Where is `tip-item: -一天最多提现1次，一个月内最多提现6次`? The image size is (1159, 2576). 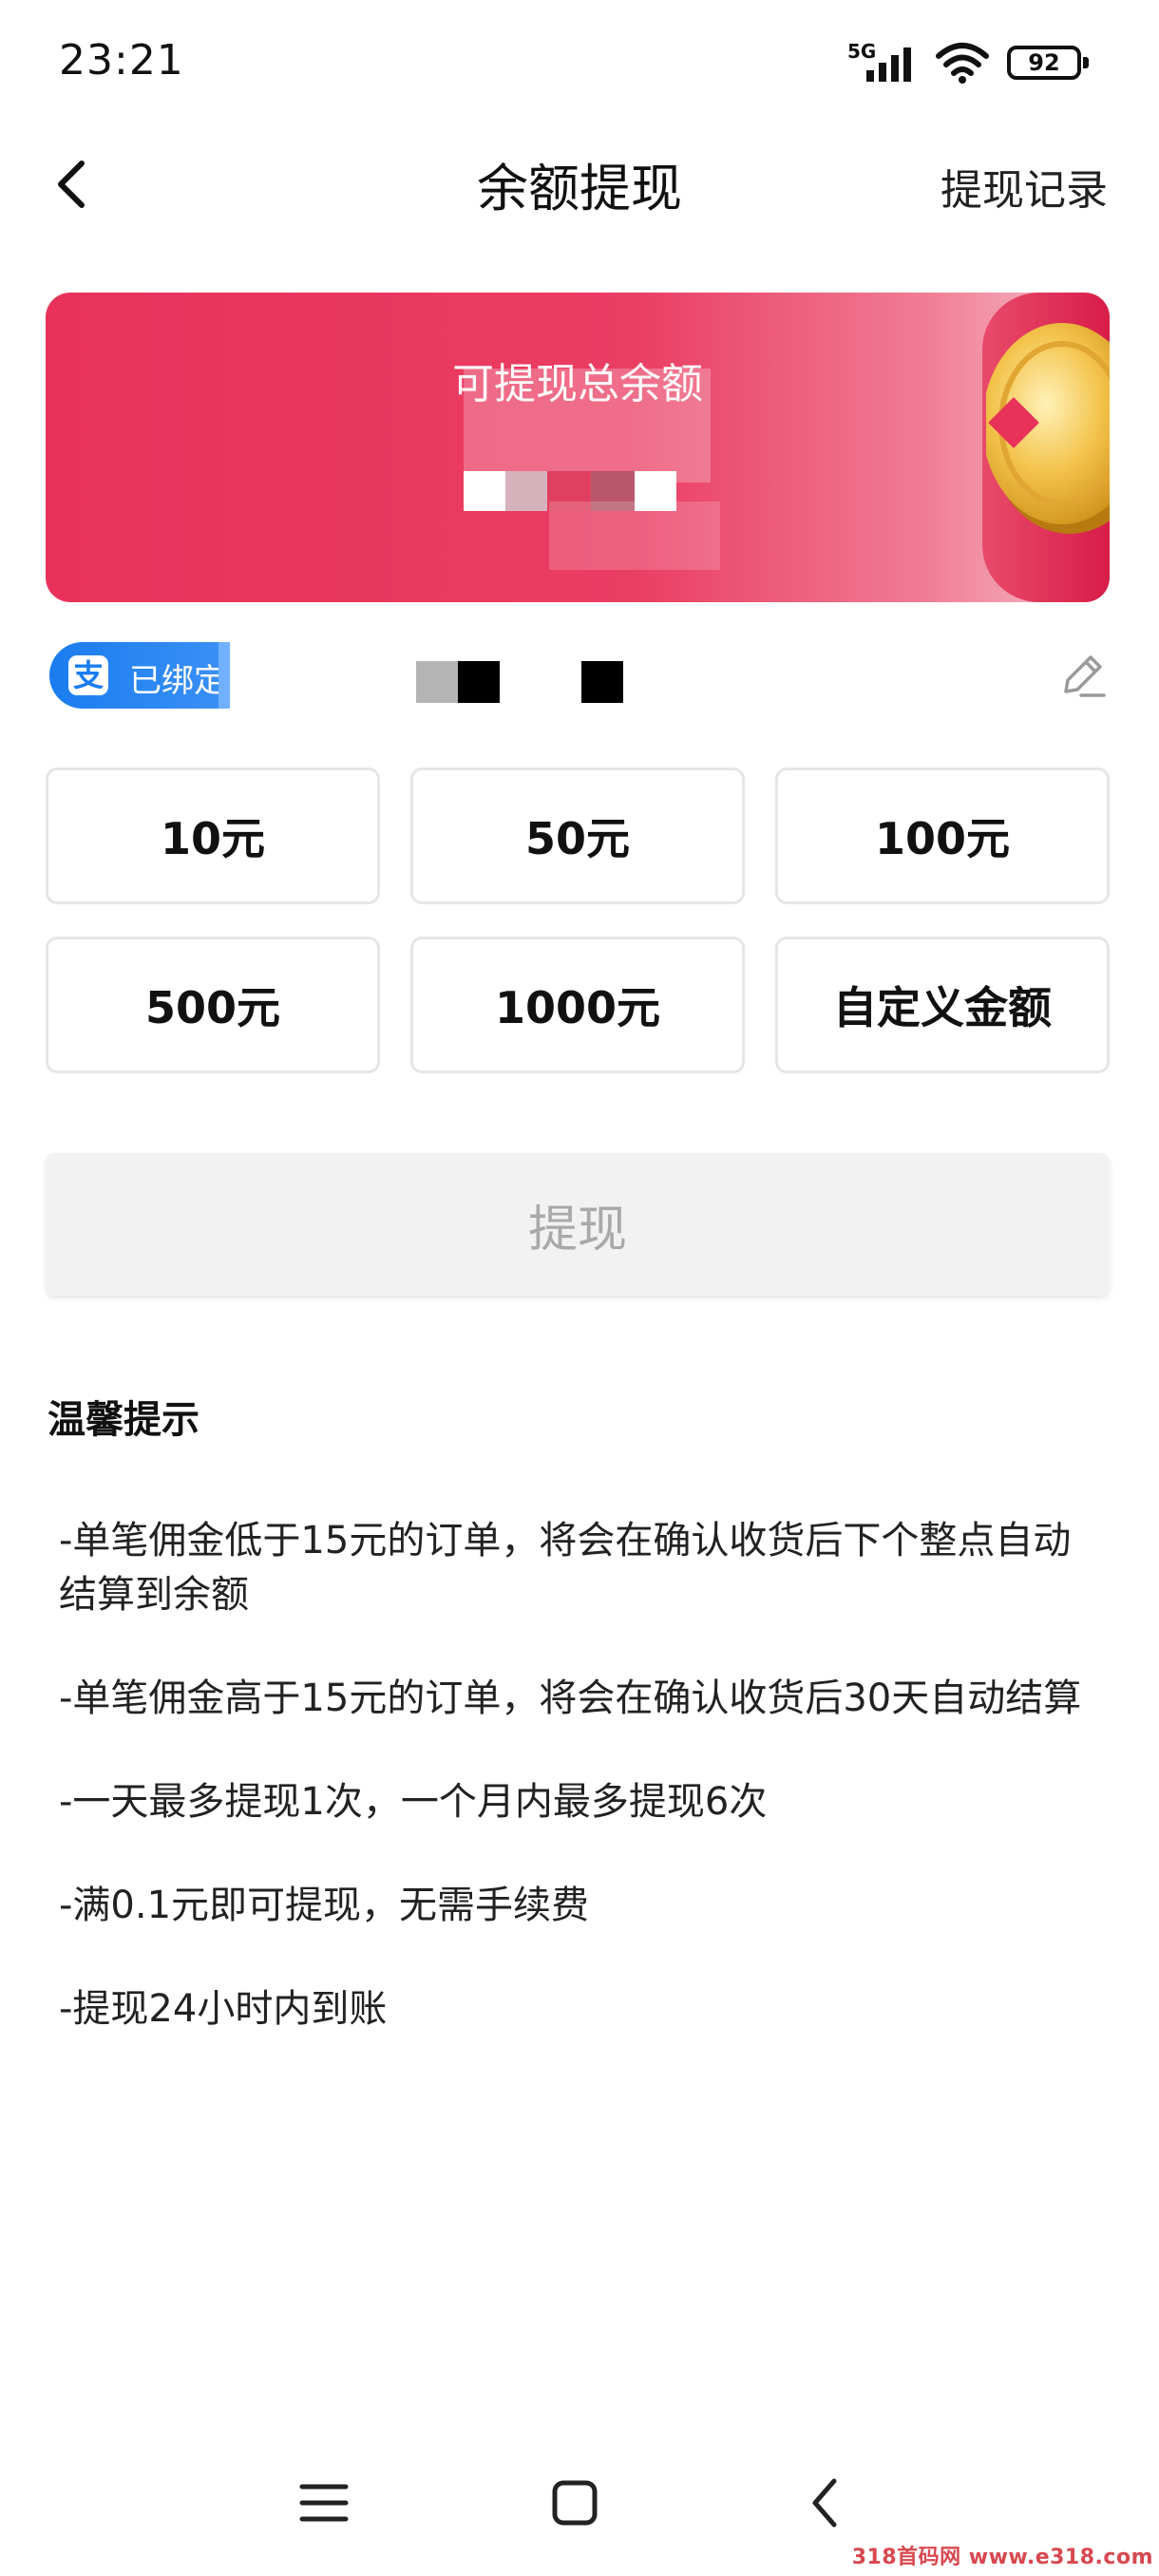
tip-item: -一天最多提现1次，一个月内最多提现6次 is located at coordinates (413, 1802).